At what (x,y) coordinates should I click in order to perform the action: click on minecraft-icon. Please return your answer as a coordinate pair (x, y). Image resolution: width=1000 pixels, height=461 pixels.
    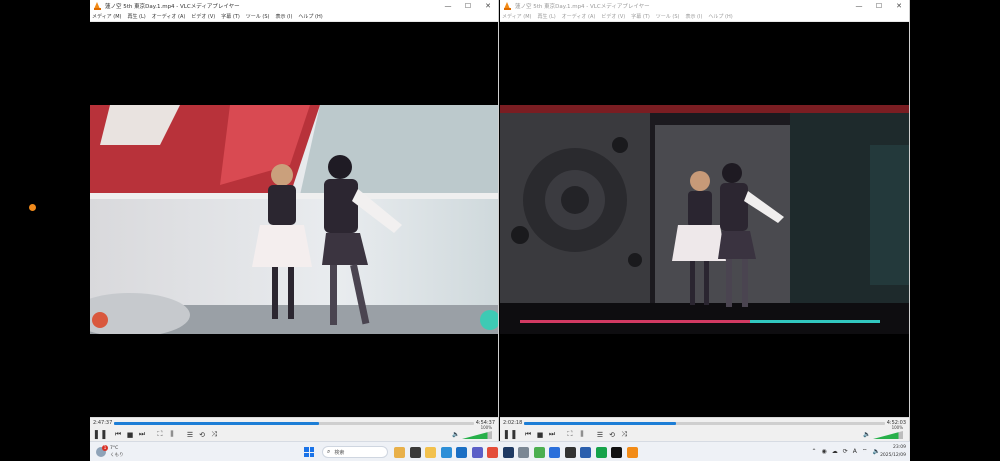
    Looking at the image, I should click on (539, 452).